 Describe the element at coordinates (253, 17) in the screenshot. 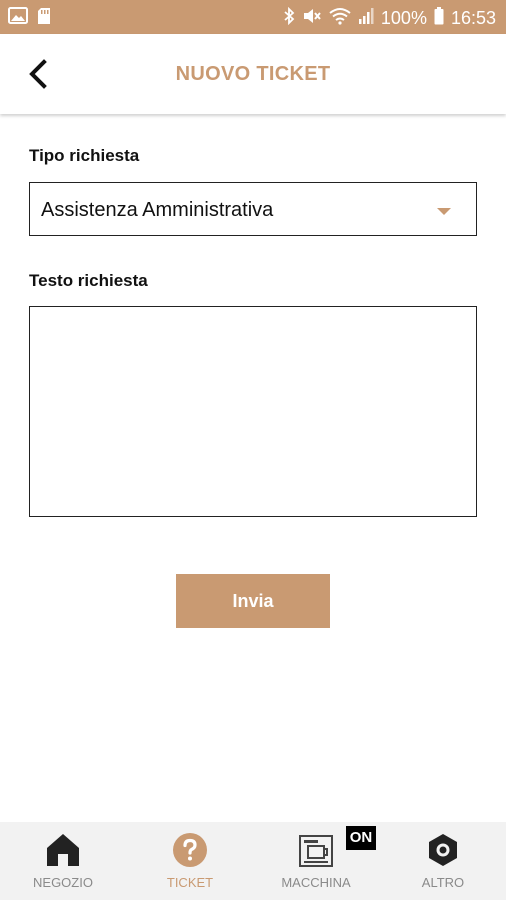

I see `status-bar: 100% 16:53` at that location.